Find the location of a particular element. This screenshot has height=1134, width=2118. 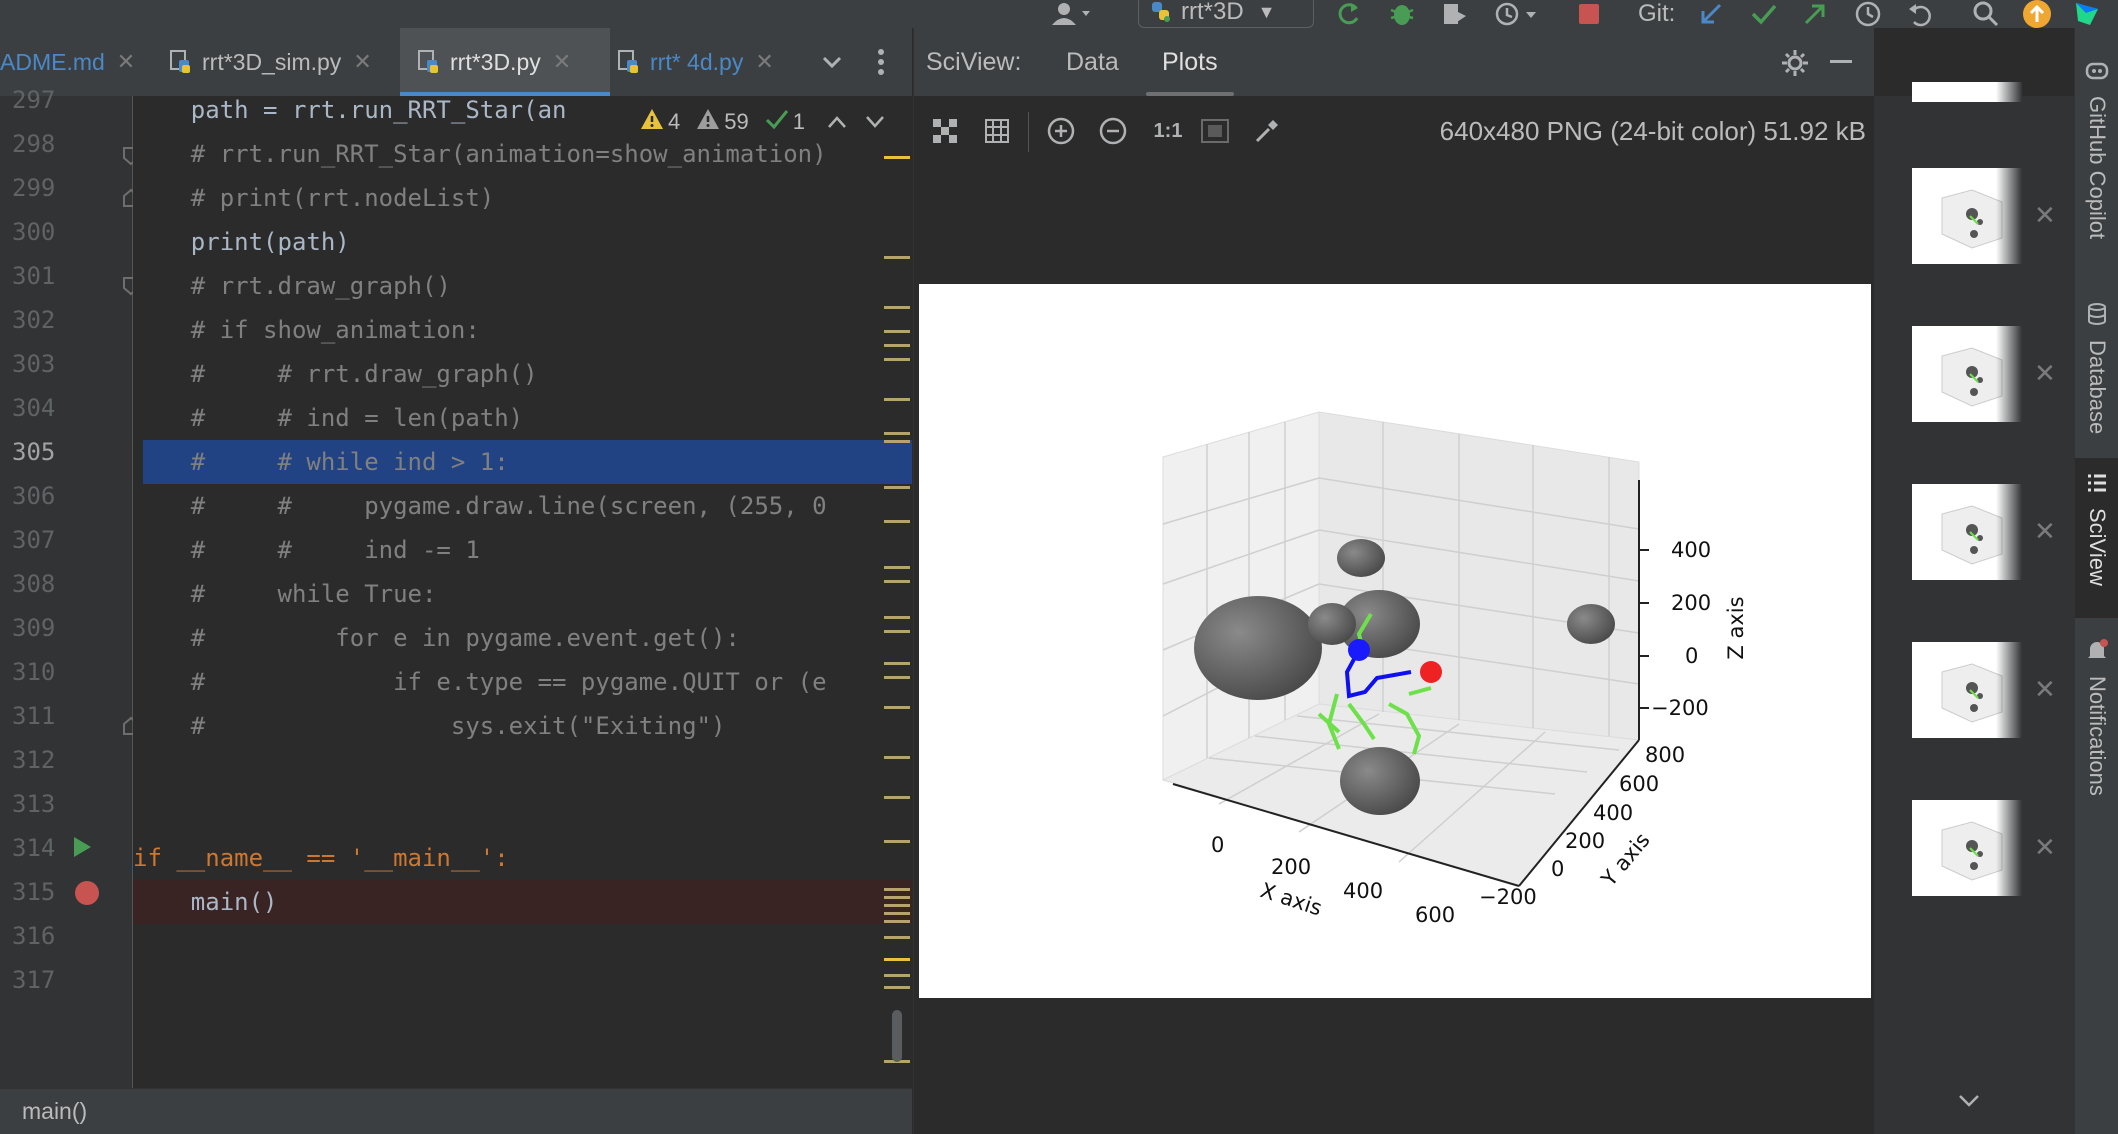

search-icon is located at coordinates (1986, 14).